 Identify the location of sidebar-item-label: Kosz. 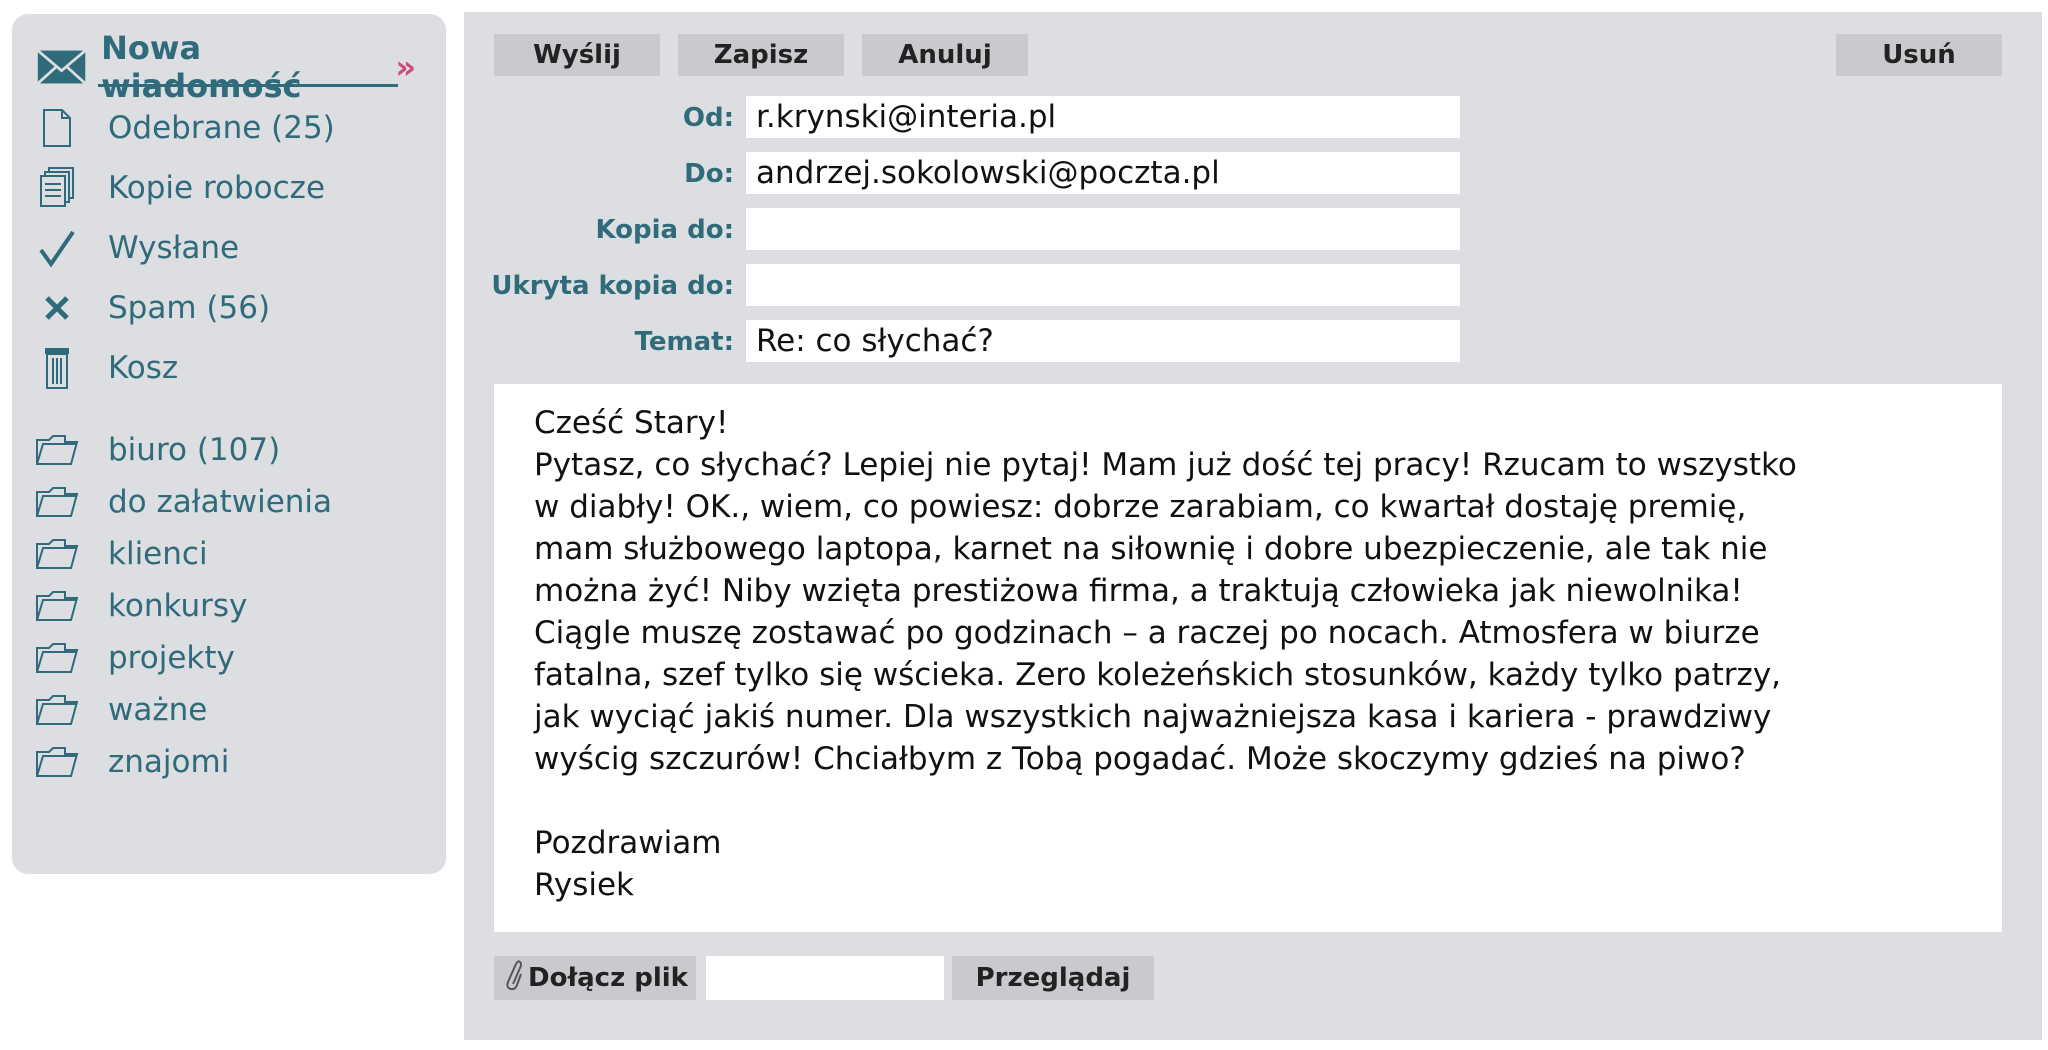
(143, 368).